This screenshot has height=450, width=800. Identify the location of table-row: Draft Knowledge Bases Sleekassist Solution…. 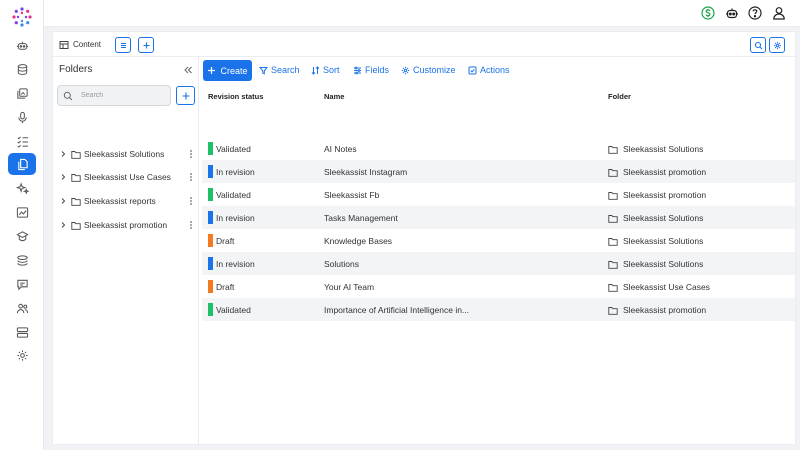
(498, 240).